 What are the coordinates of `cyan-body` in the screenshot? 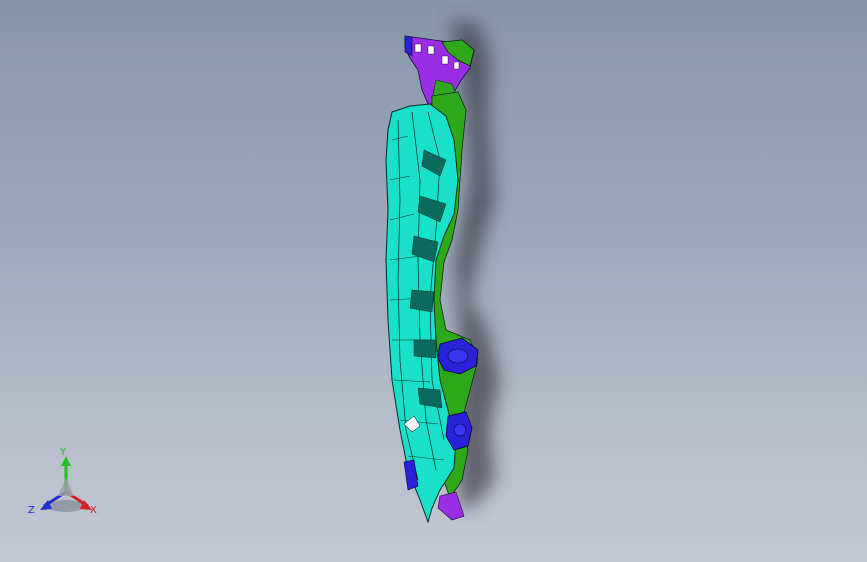 It's located at (422, 313).